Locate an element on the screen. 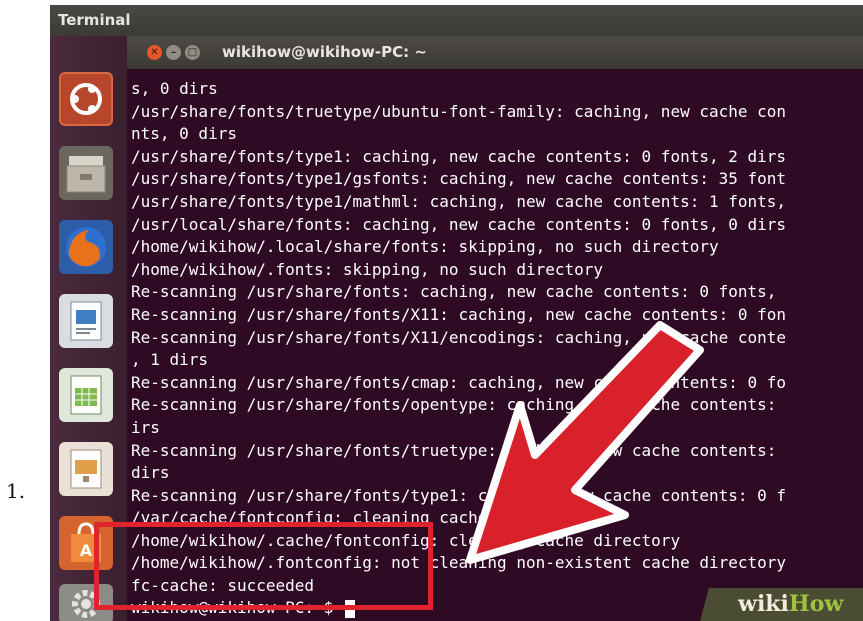 The height and width of the screenshot is (621, 863). writer-document-icon is located at coordinates (86, 321).